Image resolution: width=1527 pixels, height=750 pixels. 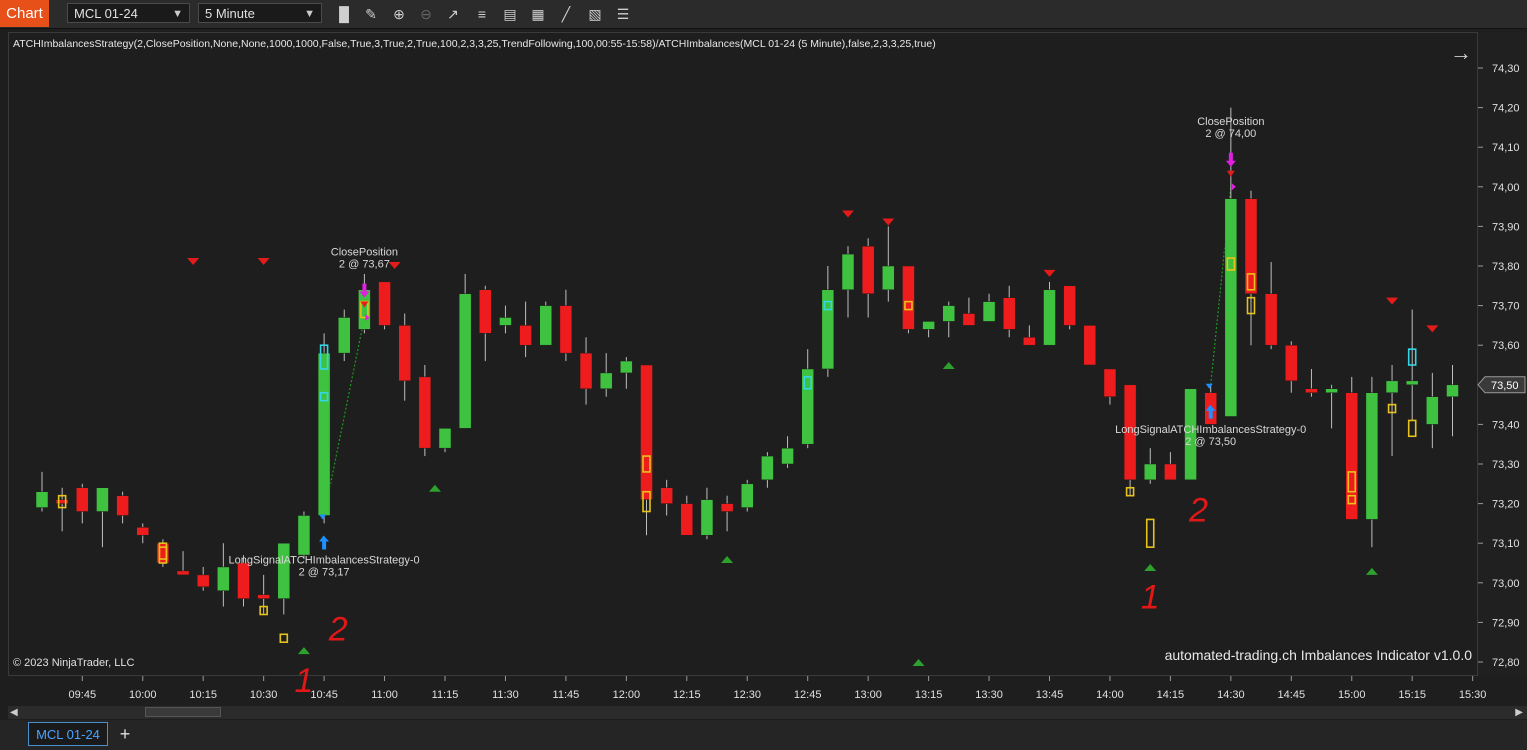 What do you see at coordinates (505, 695) in the screenshot?
I see `x-tick-label: 11:30` at bounding box center [505, 695].